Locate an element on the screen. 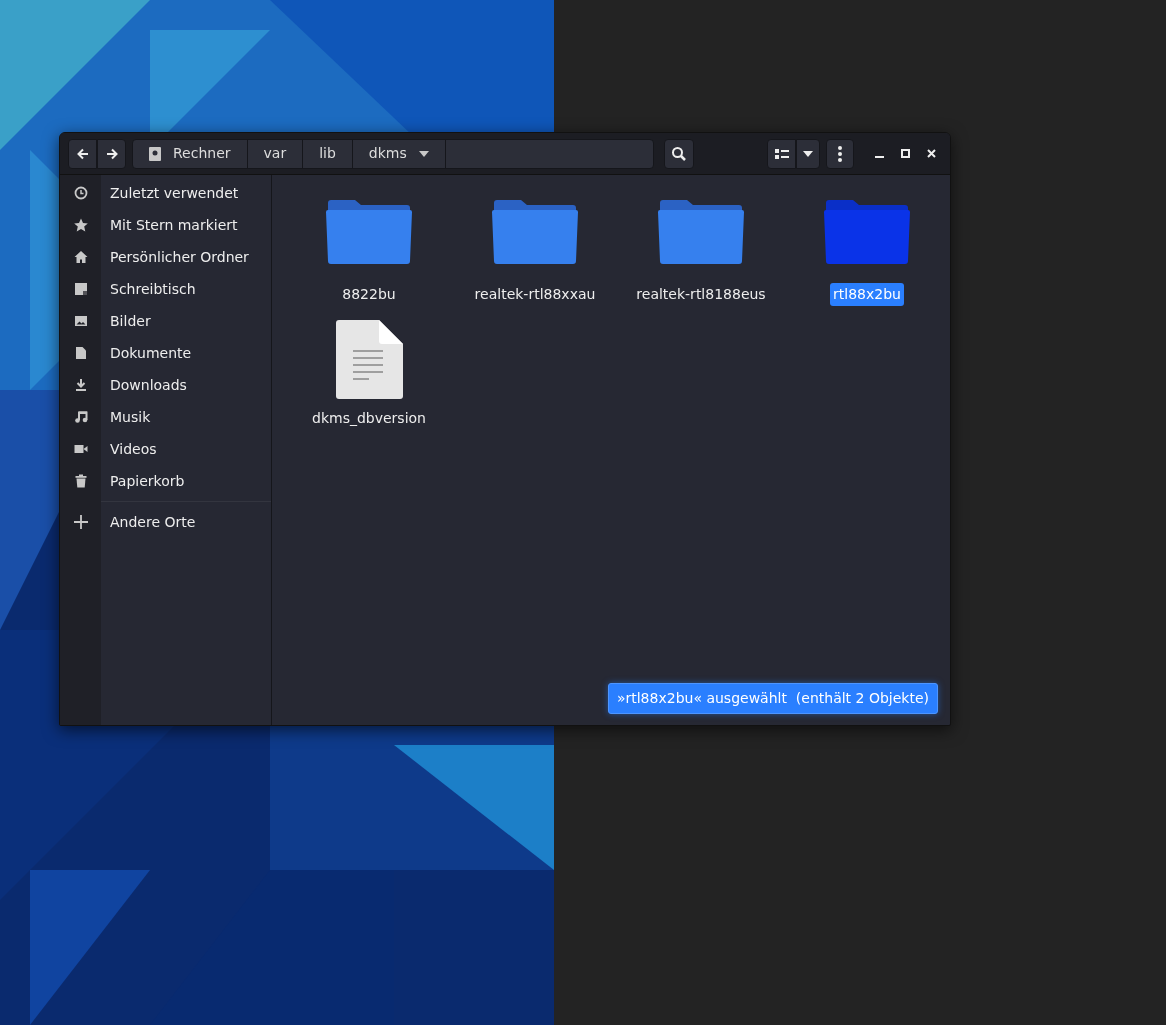  view-toggle-button is located at coordinates (781, 153).